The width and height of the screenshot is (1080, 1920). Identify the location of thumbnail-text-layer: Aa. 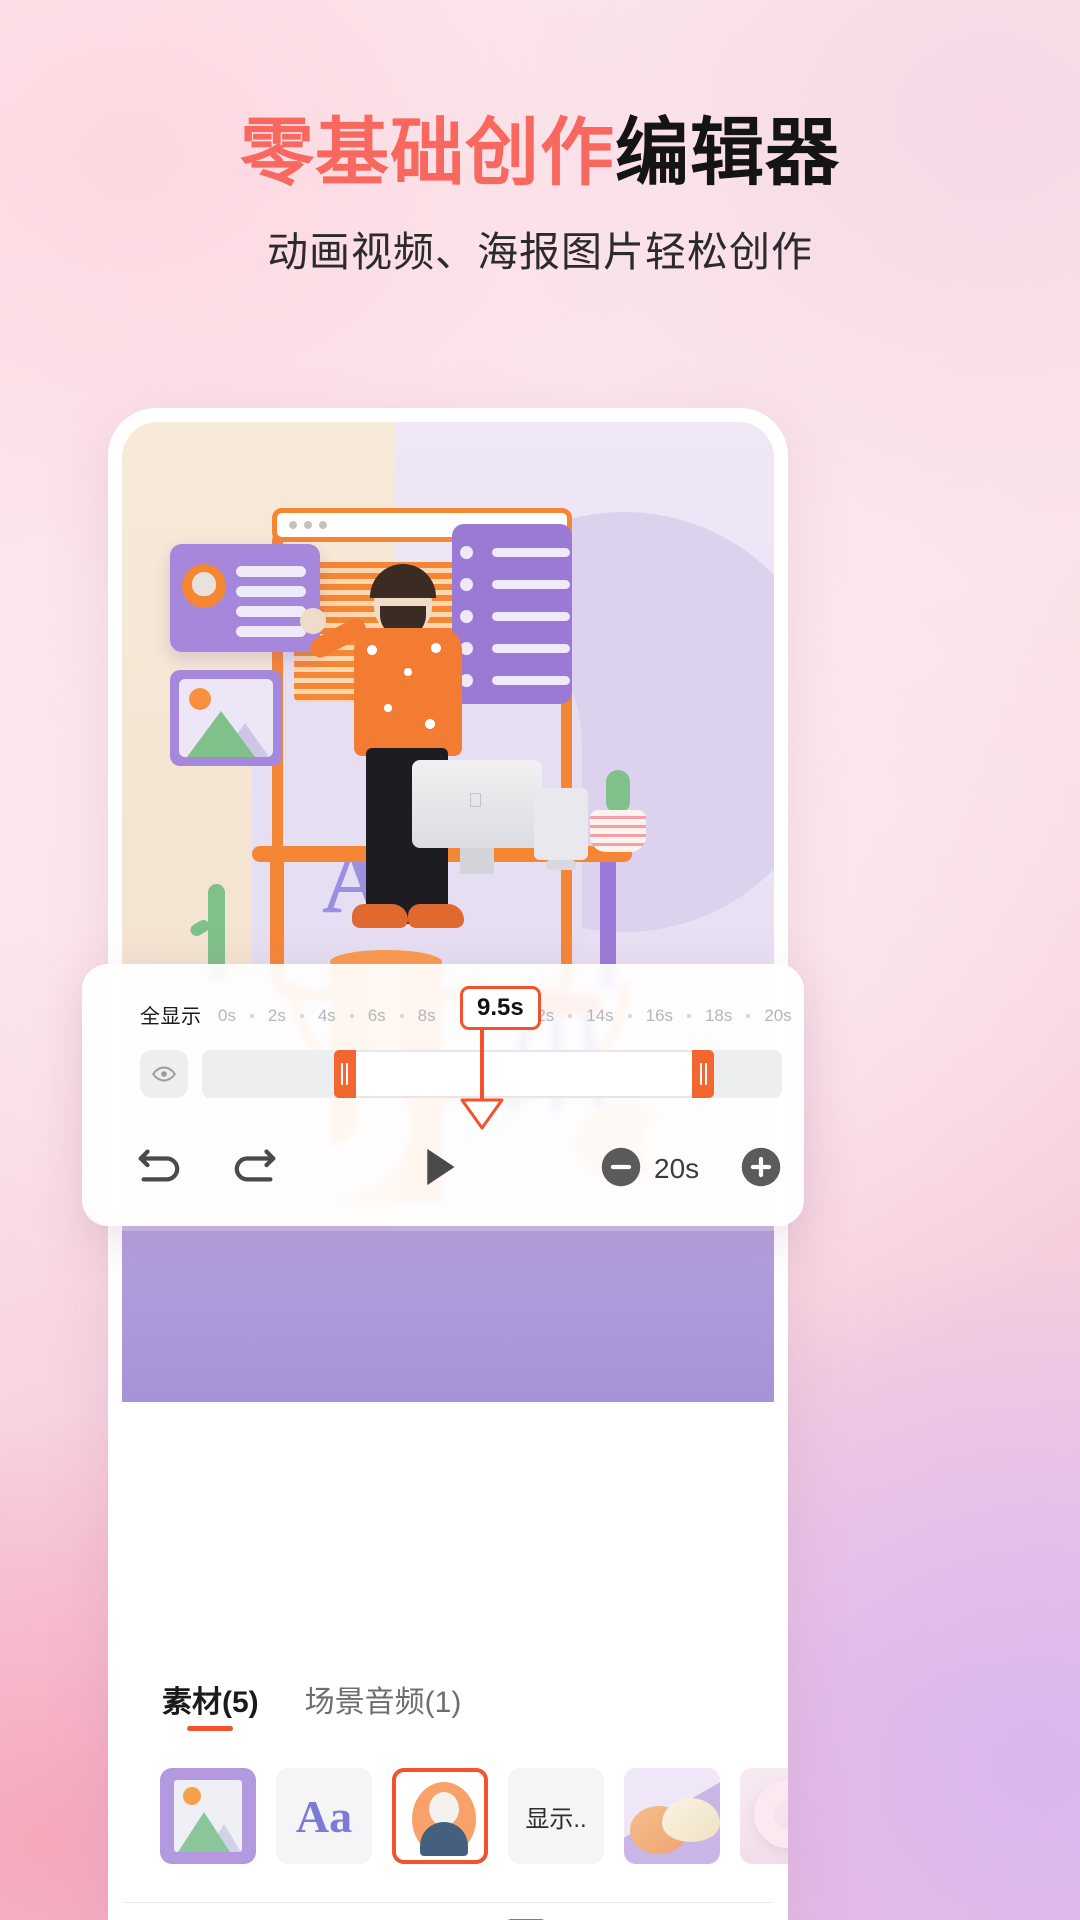
(324, 1816).